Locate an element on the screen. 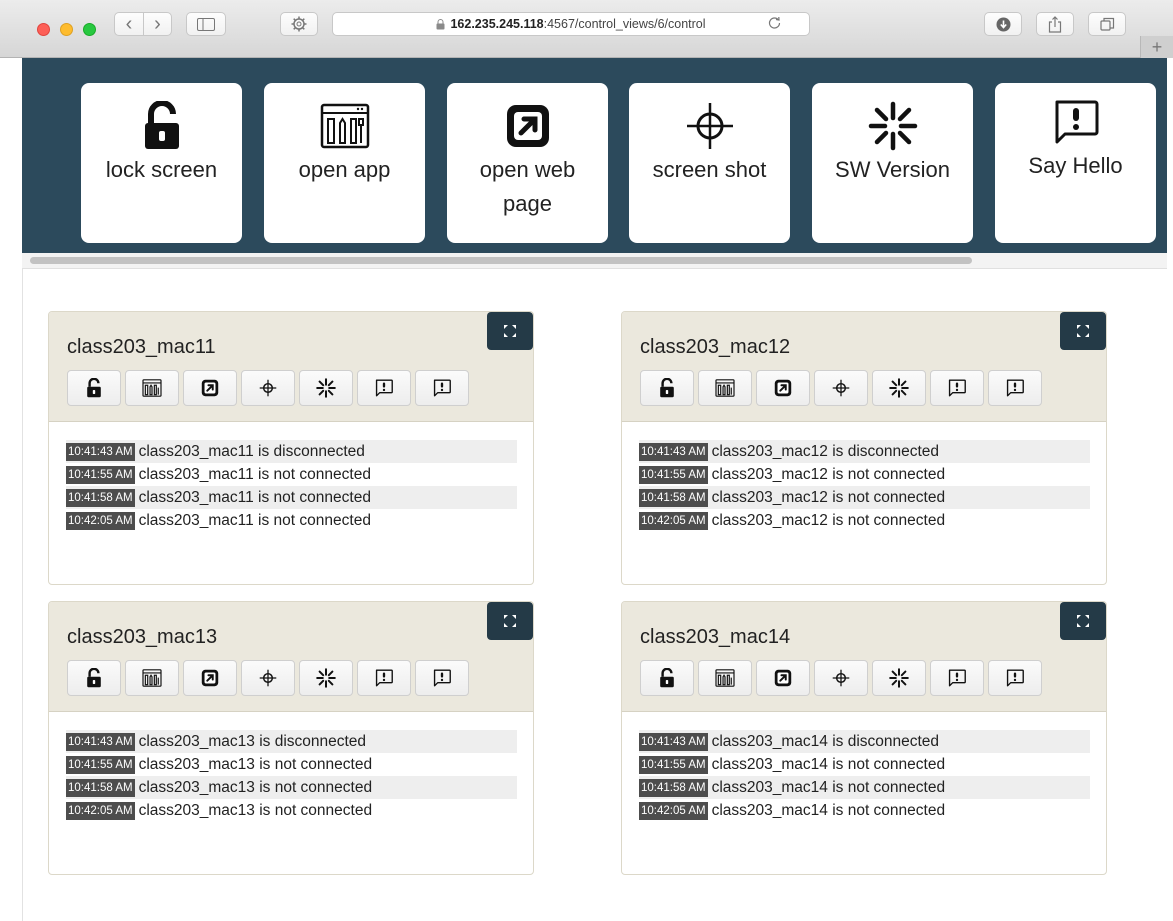  share-icon is located at coordinates (1055, 24).